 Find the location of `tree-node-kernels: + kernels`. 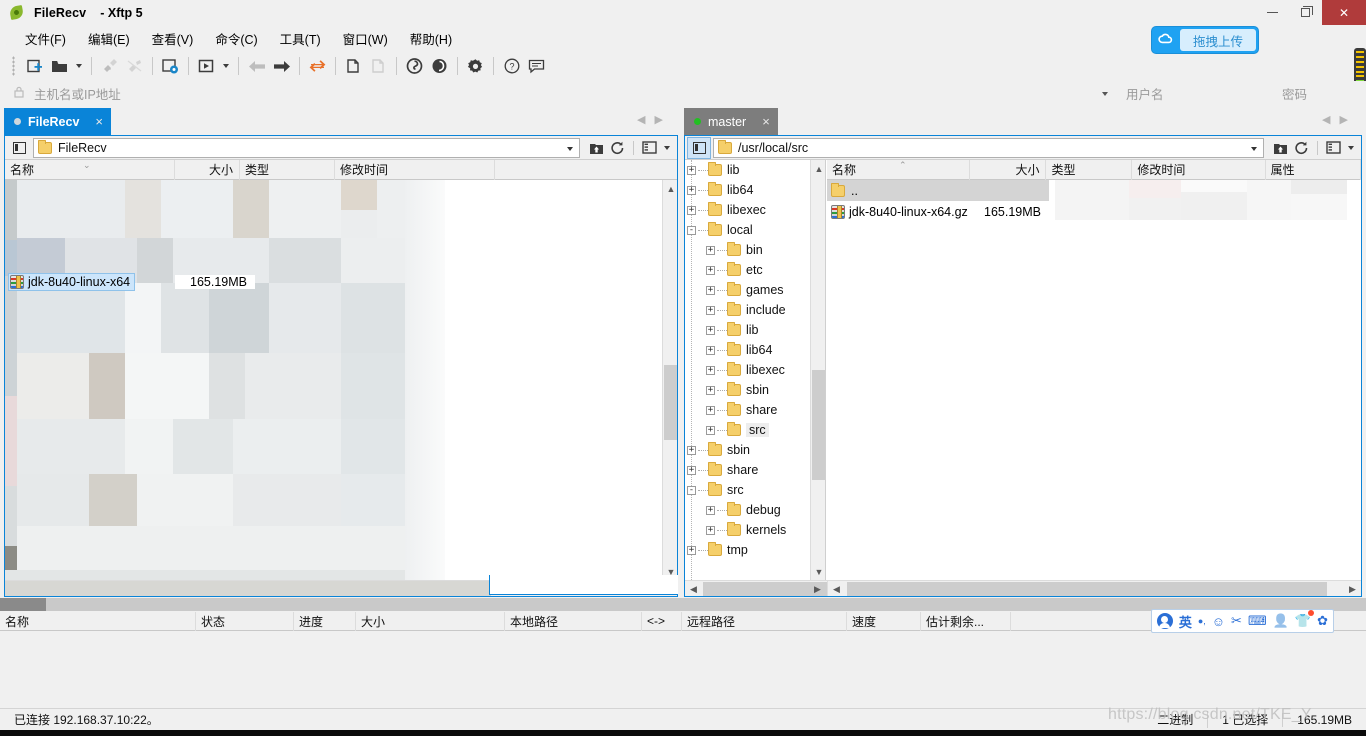

tree-node-kernels: + kernels is located at coordinates (755, 530).